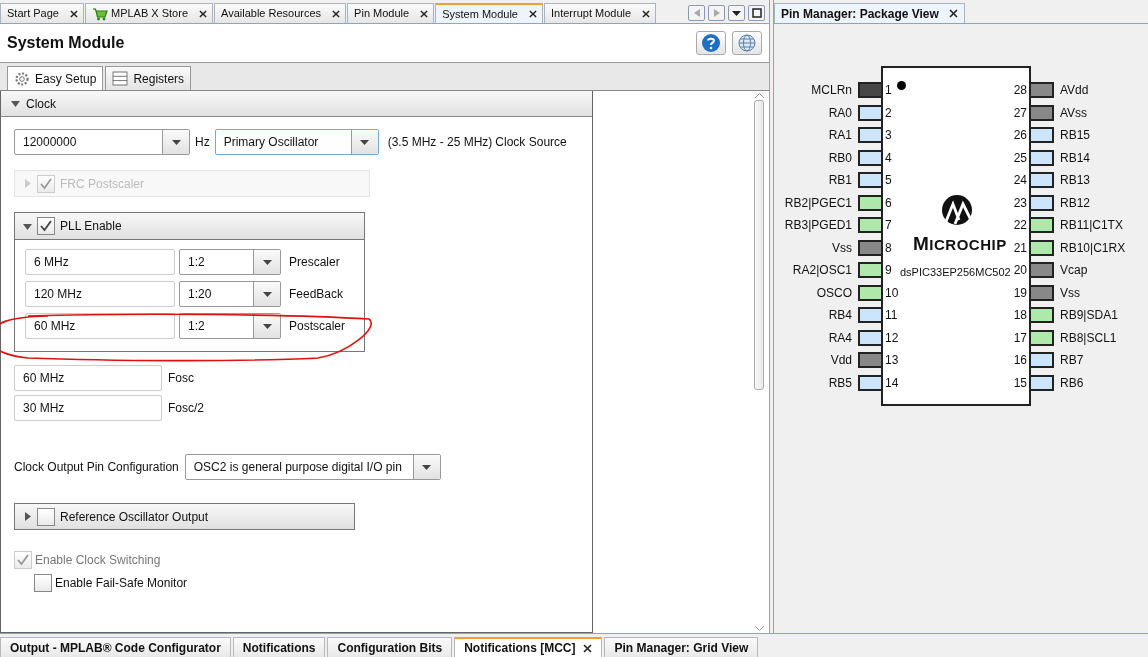 The width and height of the screenshot is (1148, 657). What do you see at coordinates (892, 293) in the screenshot?
I see `pin-number: 10` at bounding box center [892, 293].